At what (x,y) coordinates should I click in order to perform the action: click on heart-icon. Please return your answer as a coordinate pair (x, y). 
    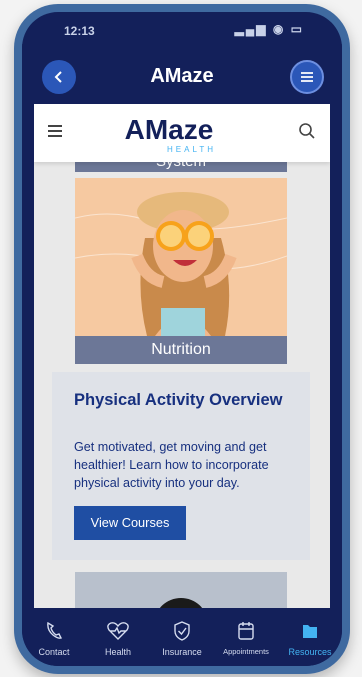
    Looking at the image, I should click on (118, 631).